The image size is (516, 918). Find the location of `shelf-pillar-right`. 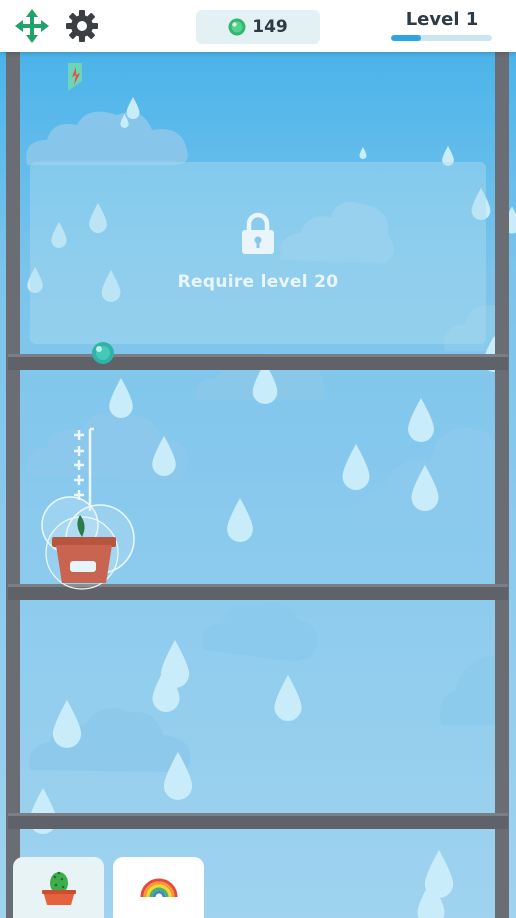

shelf-pillar-right is located at coordinates (502, 485).